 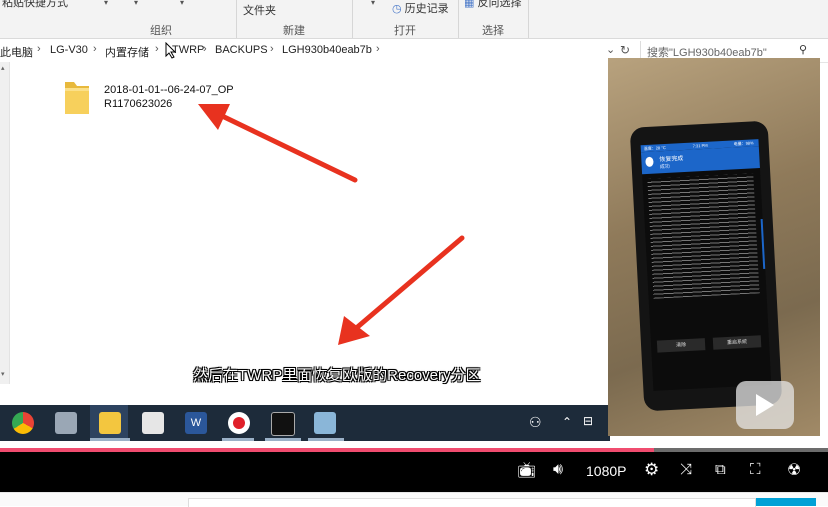 I want to click on windows-taskbar: W ⚇ ⌃ ⊟, so click(x=305, y=423).